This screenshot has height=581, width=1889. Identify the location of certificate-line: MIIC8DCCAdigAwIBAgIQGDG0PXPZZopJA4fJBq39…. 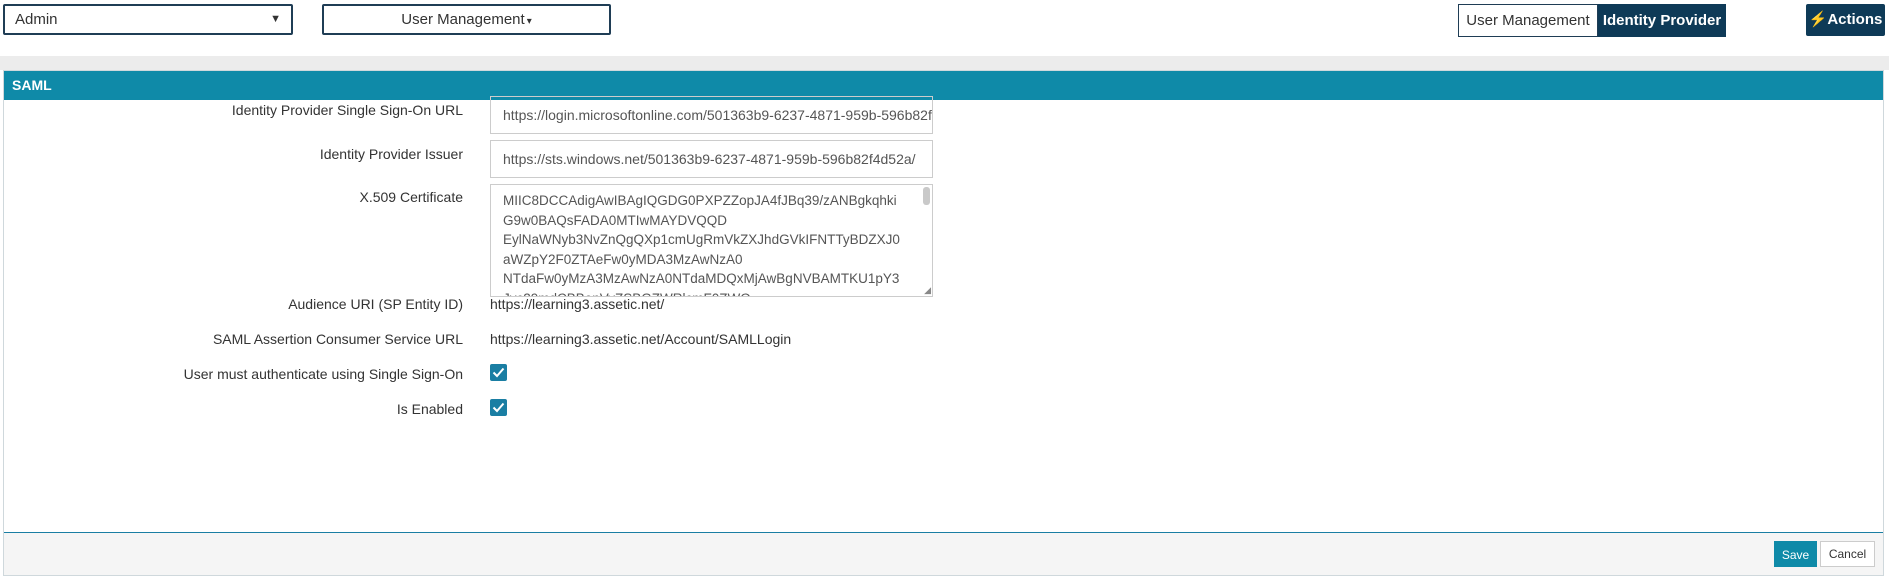
(700, 200).